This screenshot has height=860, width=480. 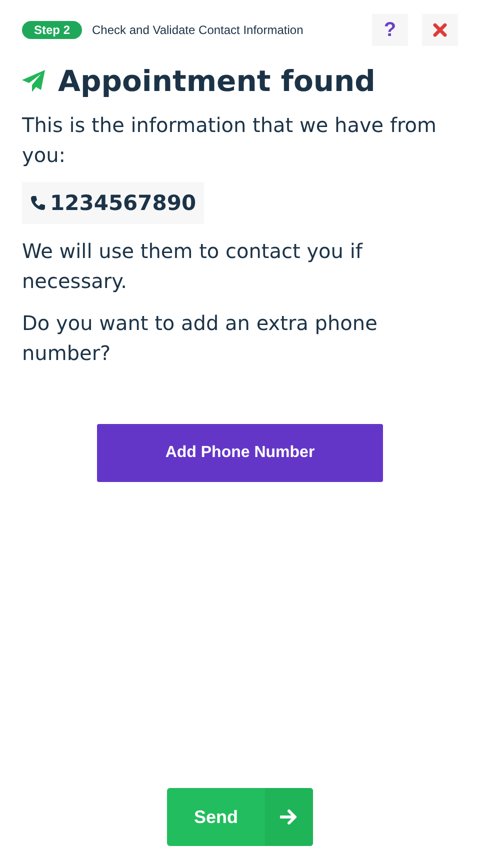 What do you see at coordinates (240, 453) in the screenshot?
I see `add-phone-button: Add Phone Number` at bounding box center [240, 453].